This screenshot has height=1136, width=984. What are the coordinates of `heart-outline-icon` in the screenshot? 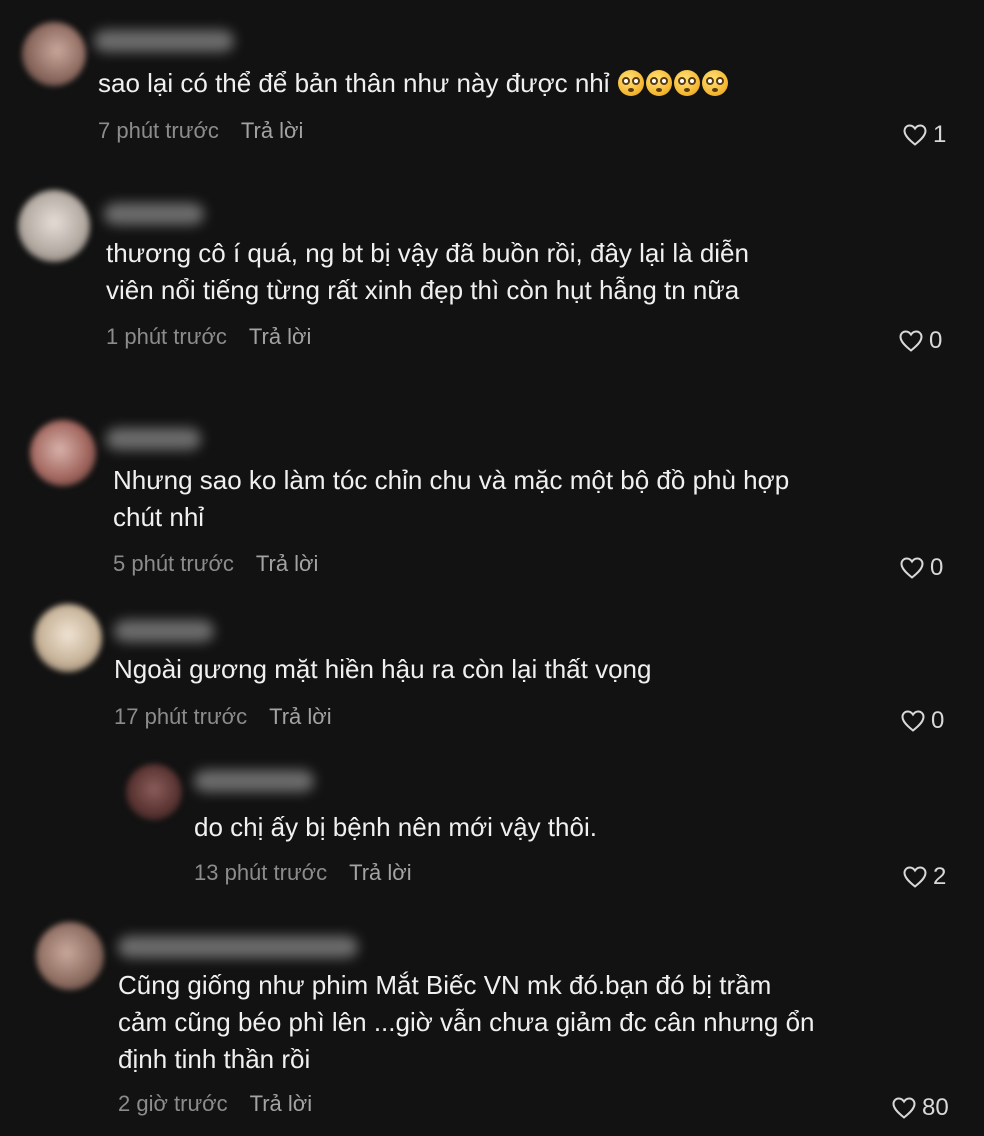 It's located at (904, 1108).